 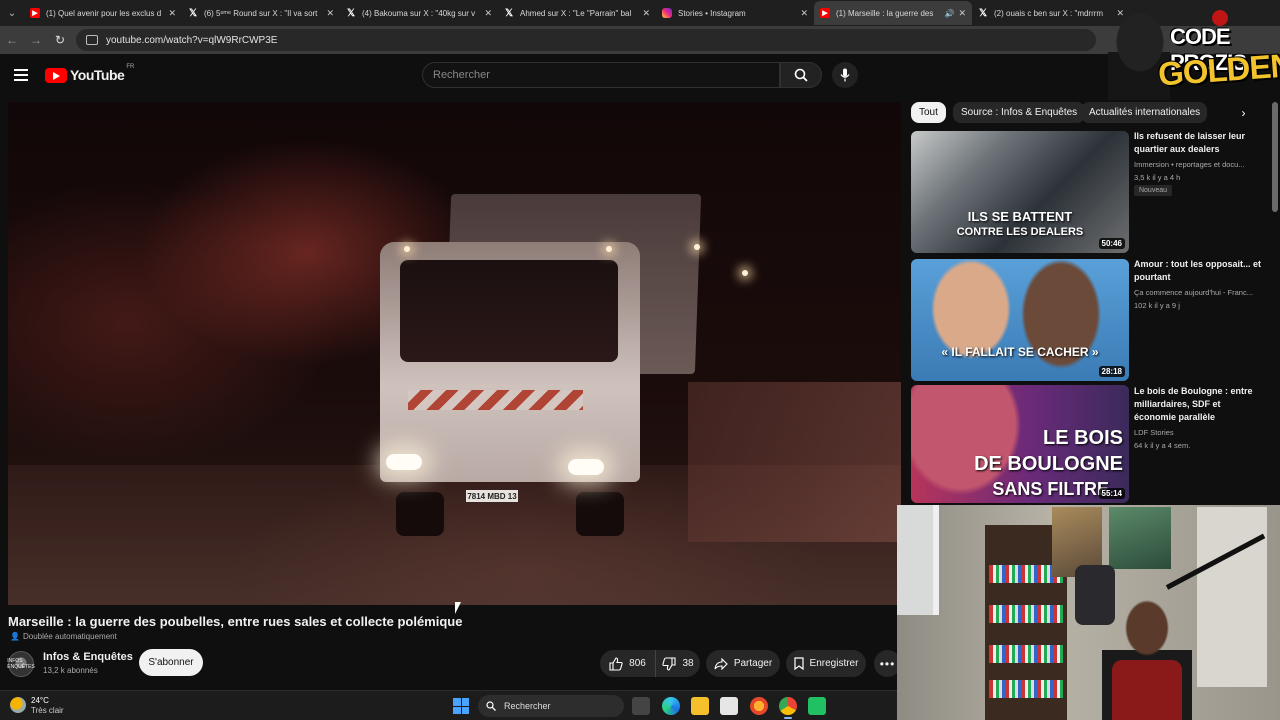 I want to click on share-button: Partager, so click(x=743, y=663).